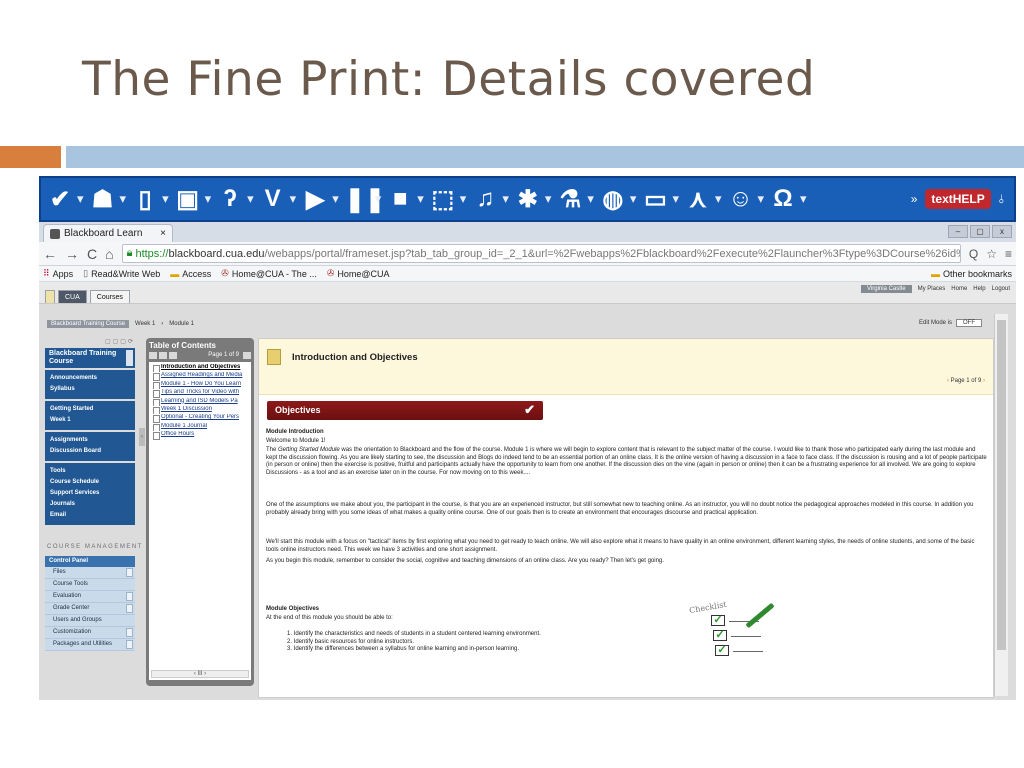 The image size is (1024, 768). Describe the element at coordinates (618, 199) in the screenshot. I see `translate-globe-tool: ◍ ▾` at that location.